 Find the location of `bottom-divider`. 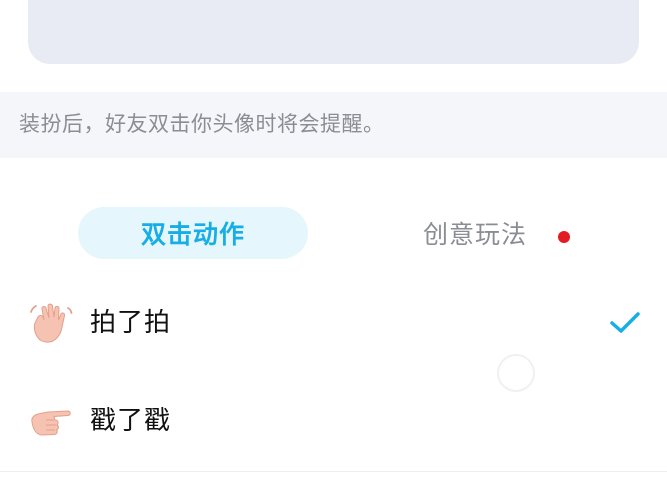

bottom-divider is located at coordinates (333, 471).